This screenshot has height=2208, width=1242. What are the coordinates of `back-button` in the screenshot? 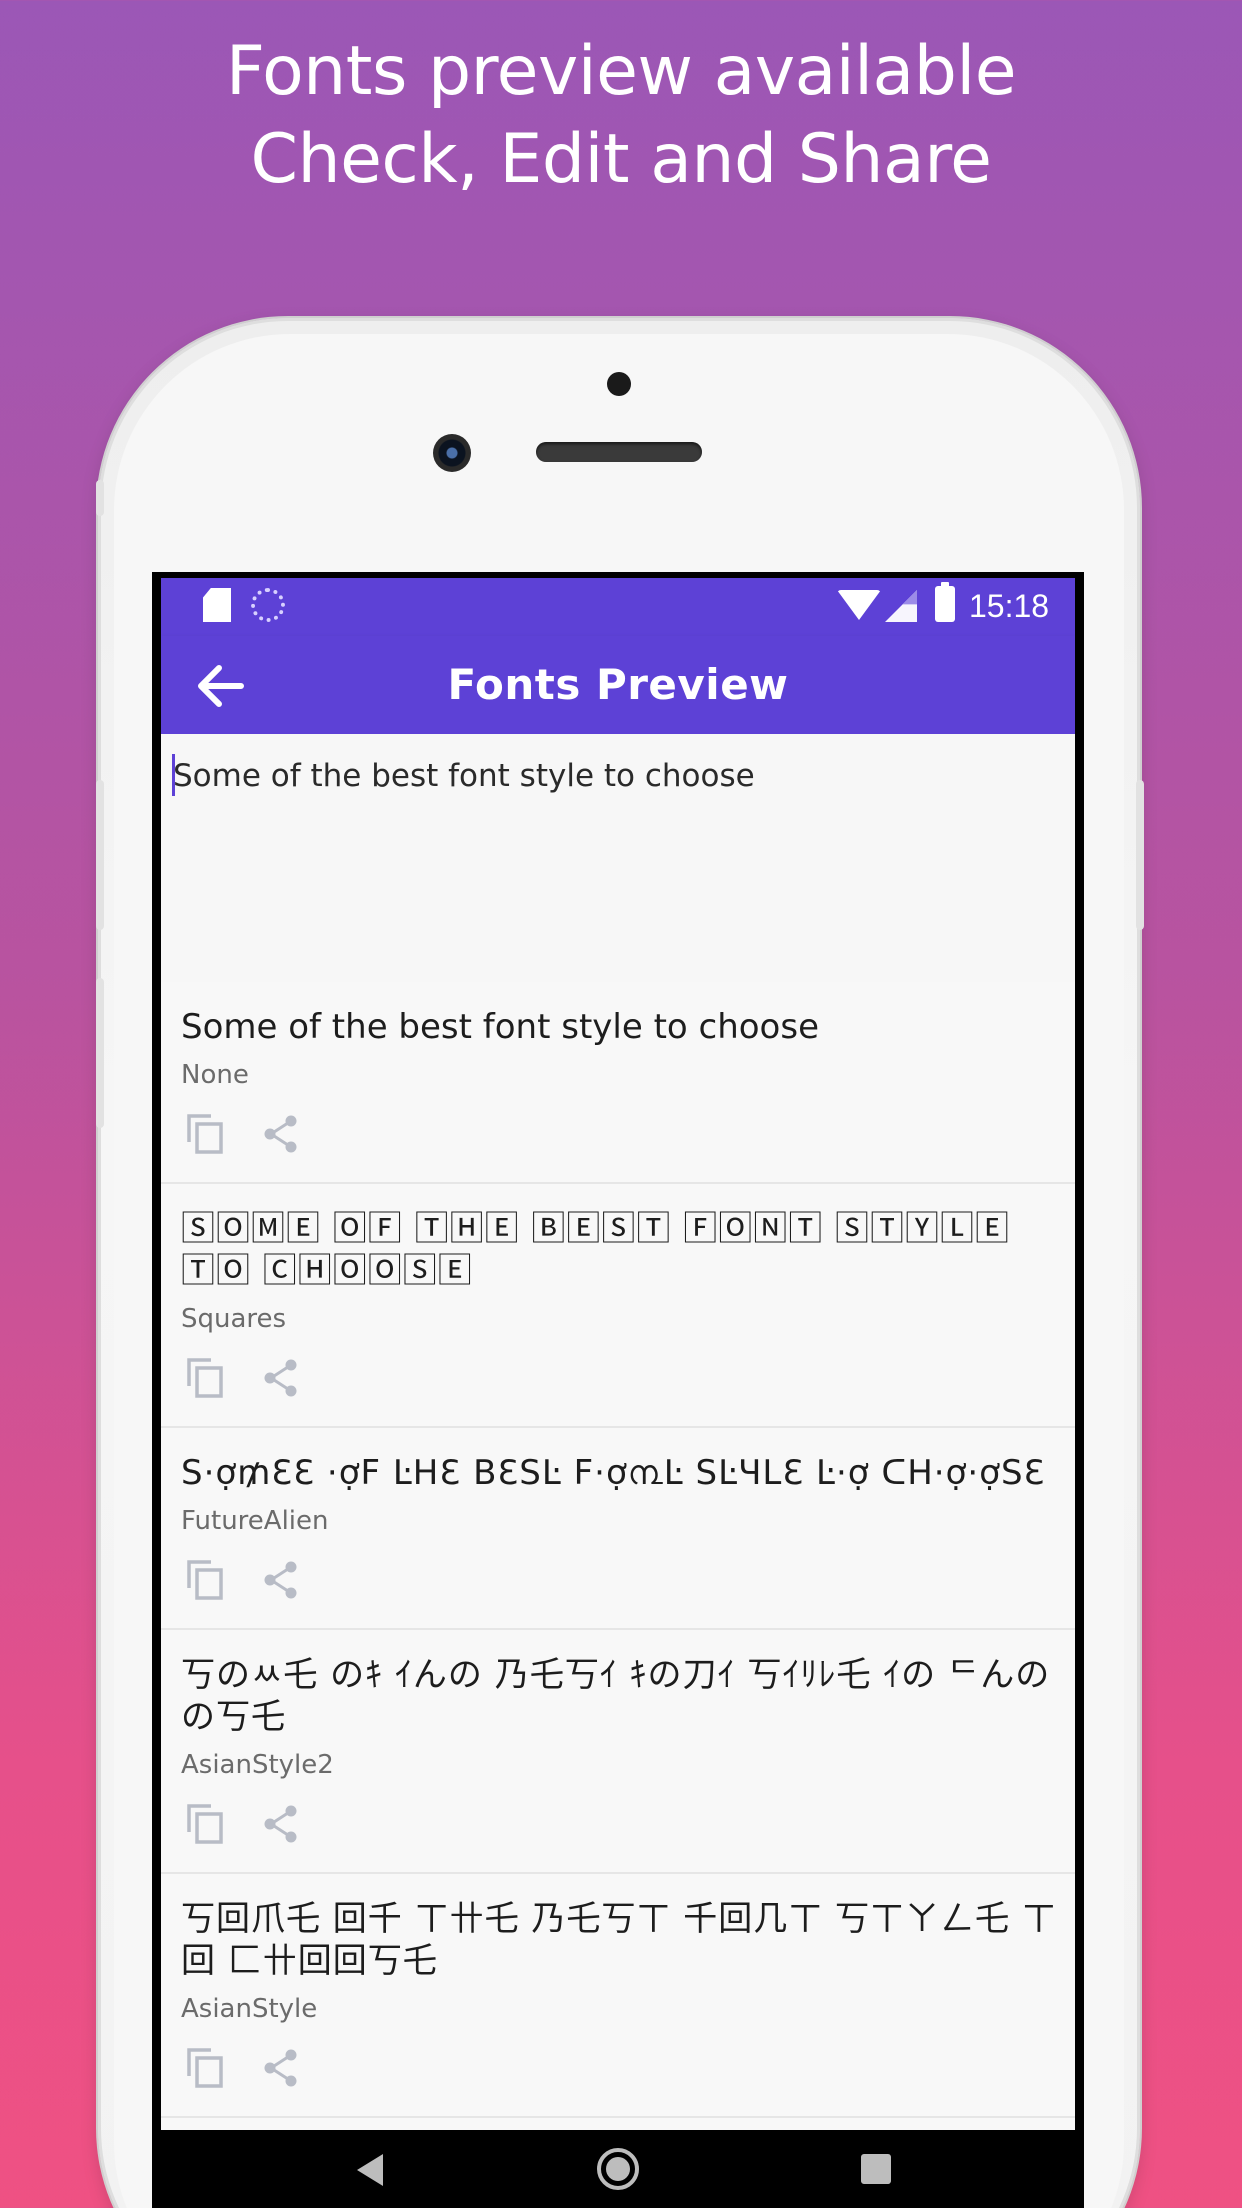 It's located at (221, 686).